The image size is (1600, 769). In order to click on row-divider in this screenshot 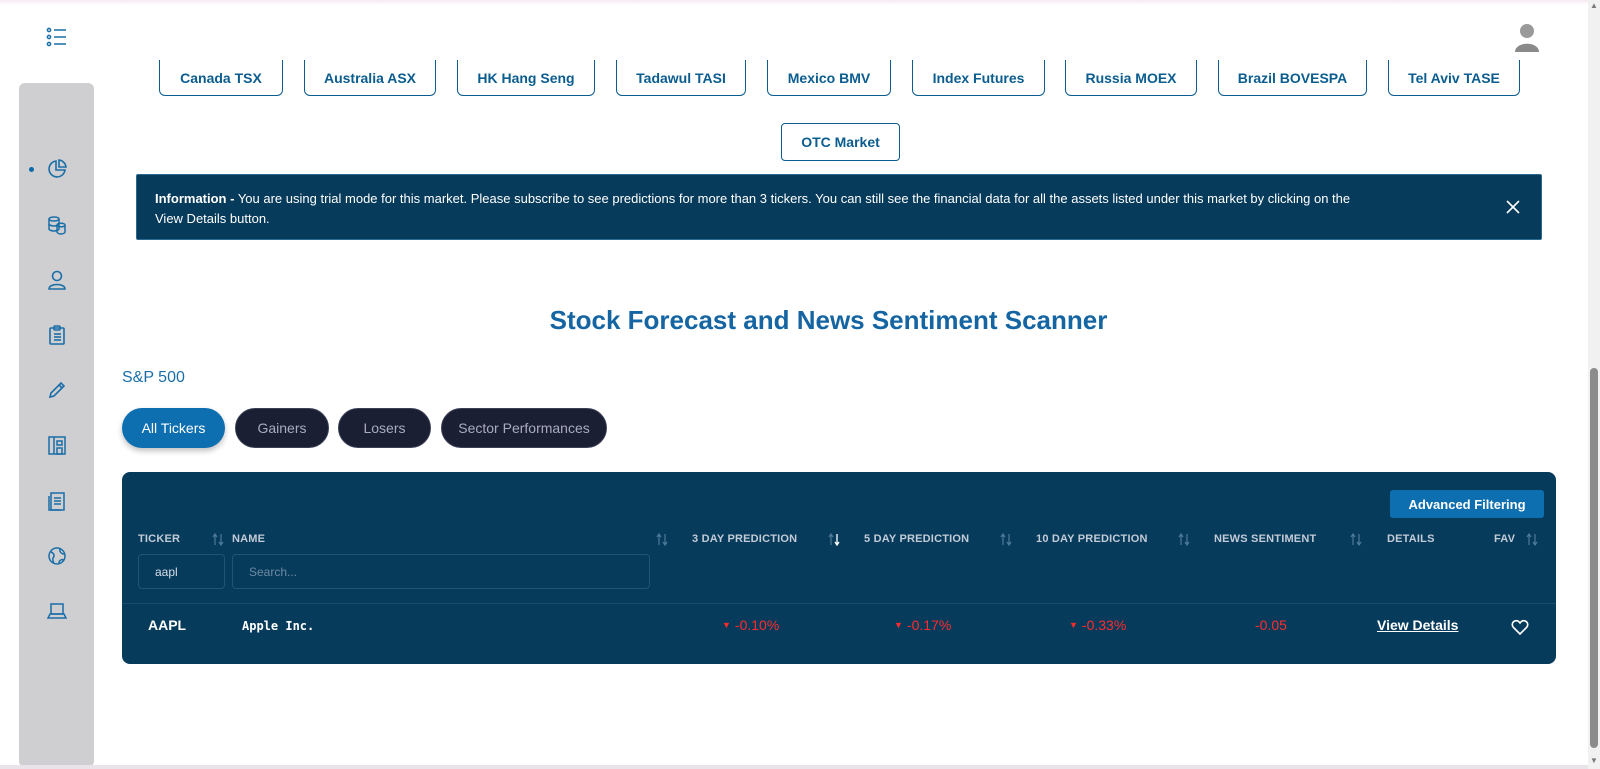, I will do `click(839, 603)`.